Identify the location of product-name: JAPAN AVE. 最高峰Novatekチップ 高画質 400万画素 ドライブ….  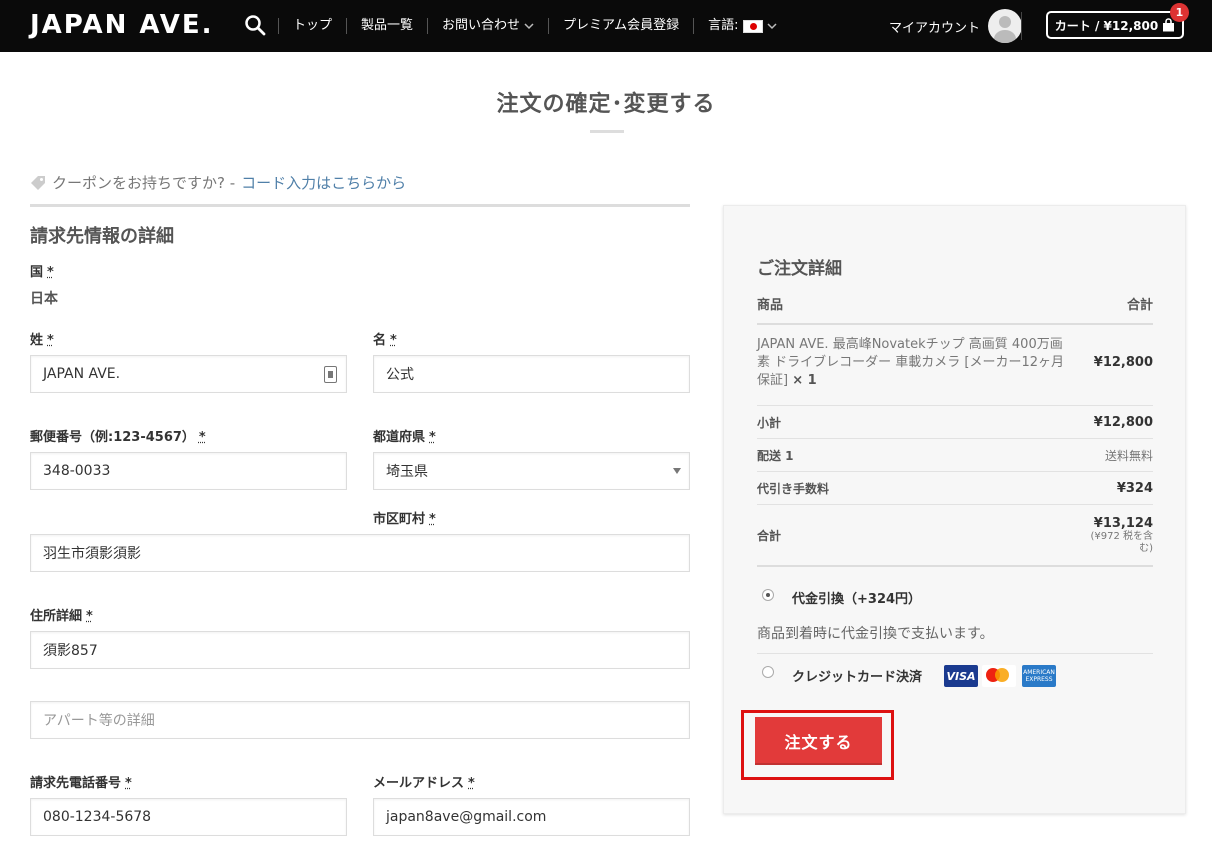
(911, 362).